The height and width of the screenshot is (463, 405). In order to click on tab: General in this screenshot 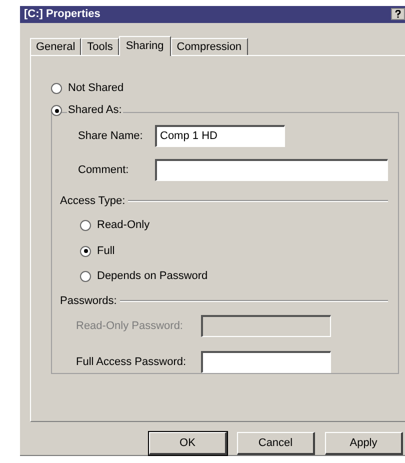, I will do `click(56, 46)`.